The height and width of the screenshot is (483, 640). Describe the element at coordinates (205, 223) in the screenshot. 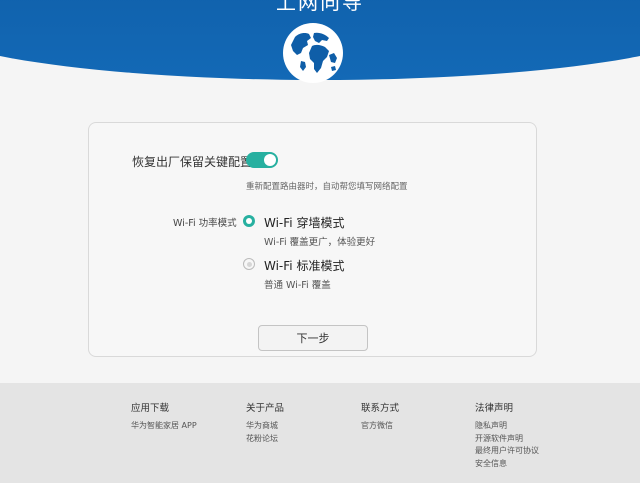

I see `wifi-power-mode-label: Wi-Fi 功率模式` at that location.